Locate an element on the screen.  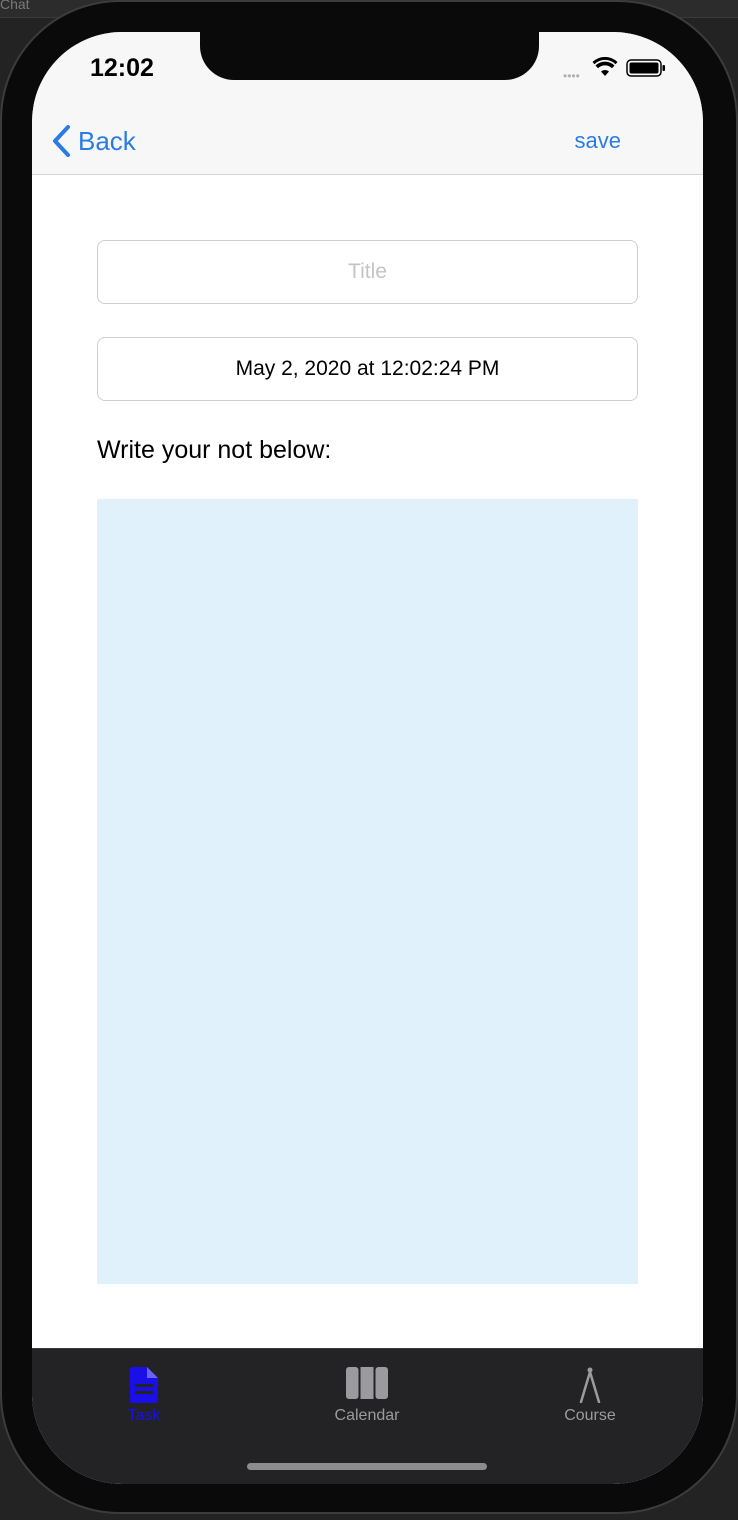
battery-icon is located at coordinates (645, 68).